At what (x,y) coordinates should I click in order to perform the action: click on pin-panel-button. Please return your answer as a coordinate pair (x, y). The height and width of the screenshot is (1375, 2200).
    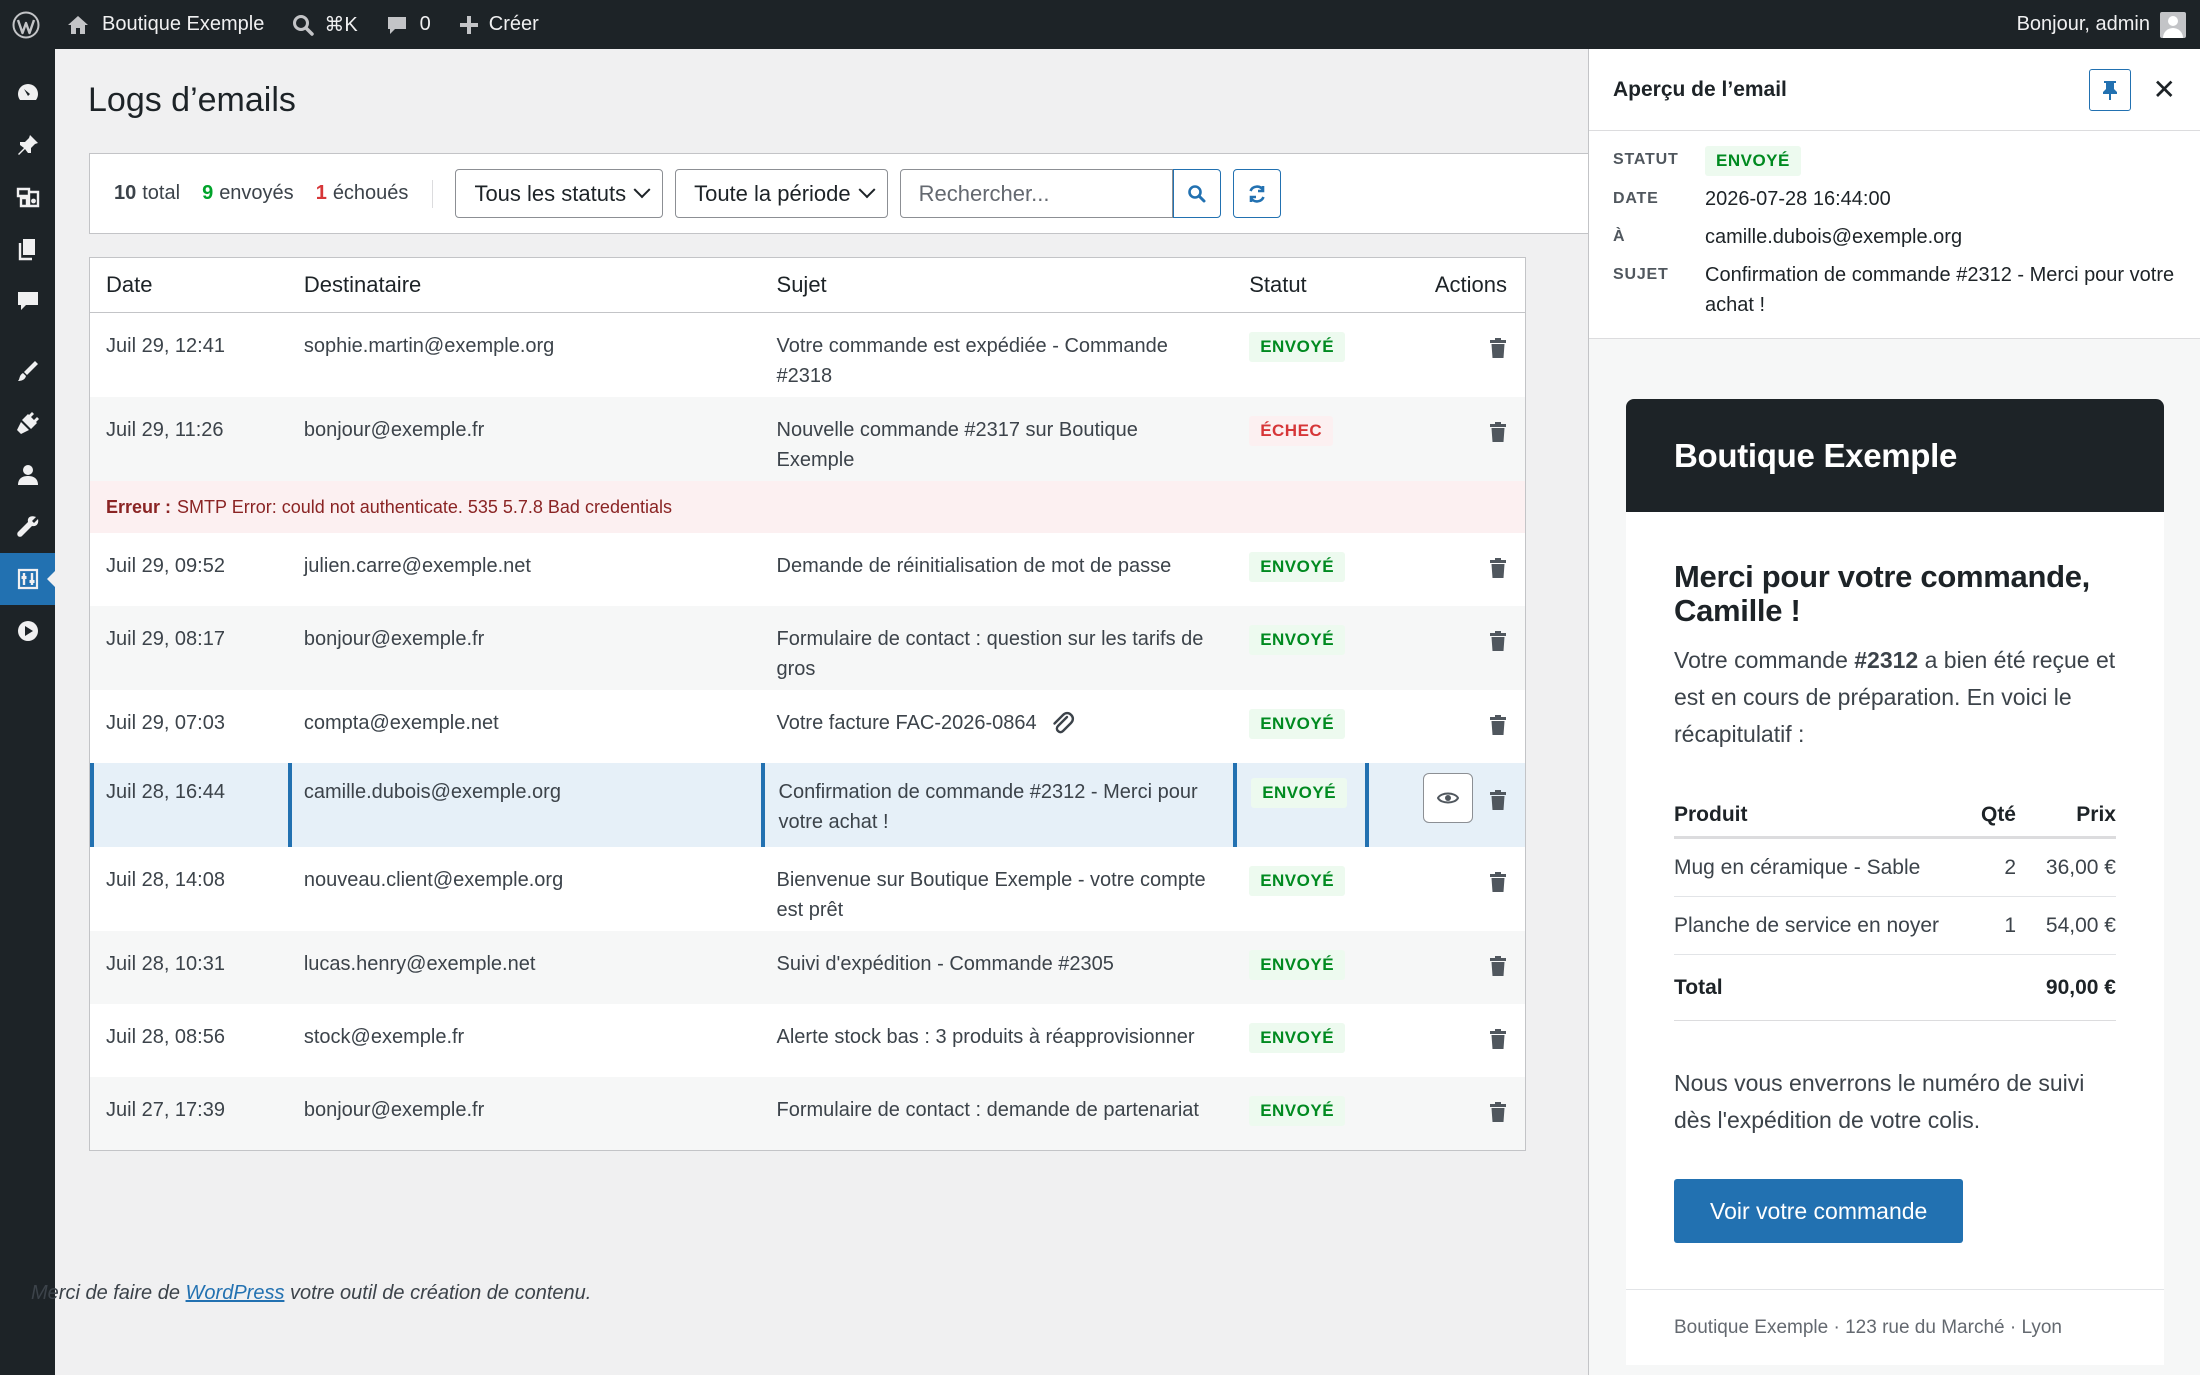
    Looking at the image, I should click on (2109, 89).